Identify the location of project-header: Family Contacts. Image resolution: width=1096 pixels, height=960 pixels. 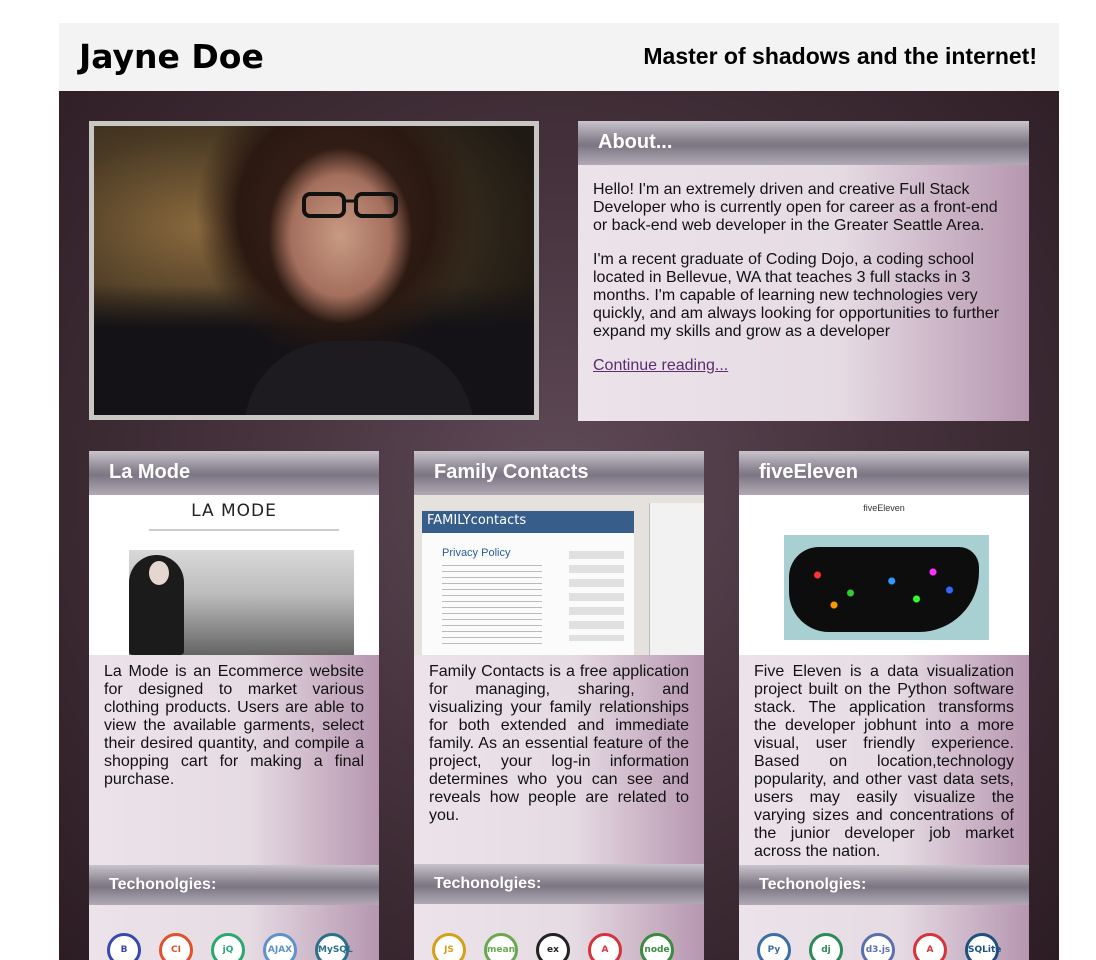
(559, 473).